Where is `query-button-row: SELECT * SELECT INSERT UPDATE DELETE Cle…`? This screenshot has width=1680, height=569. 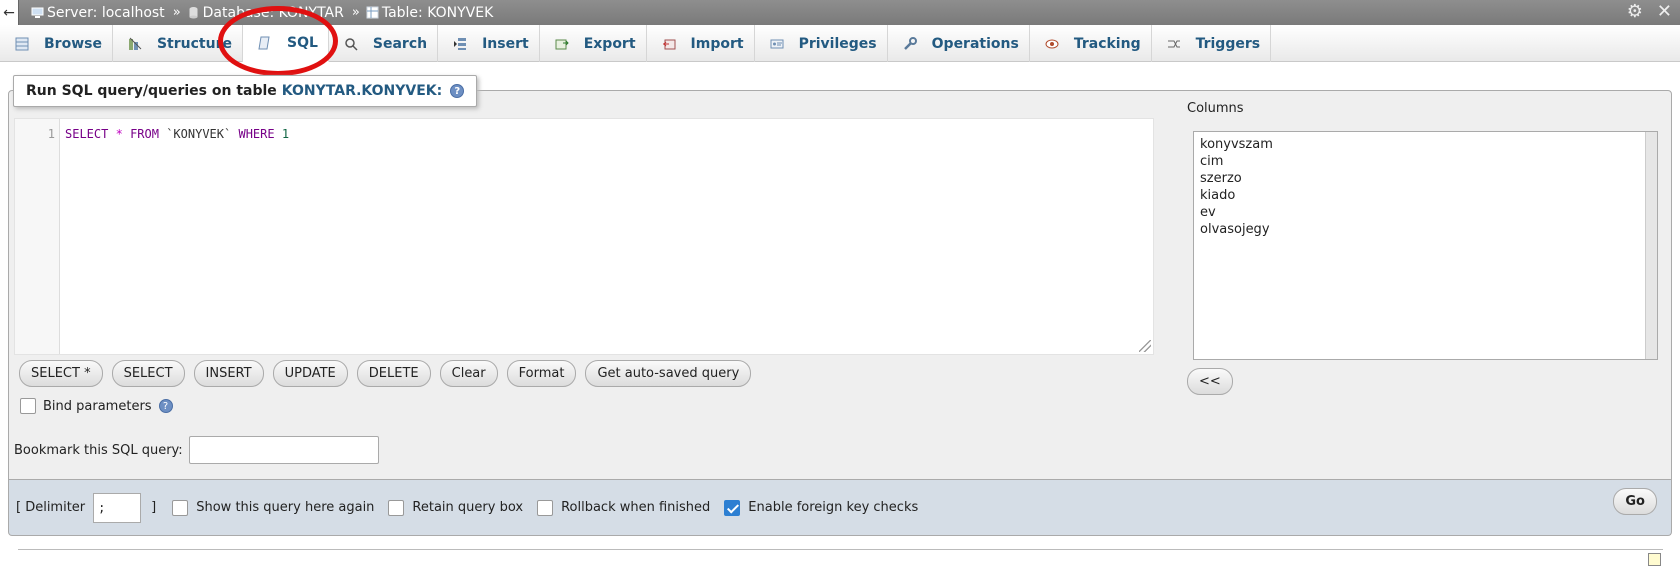 query-button-row: SELECT * SELECT INSERT UPDATE DELETE Cle… is located at coordinates (385, 373).